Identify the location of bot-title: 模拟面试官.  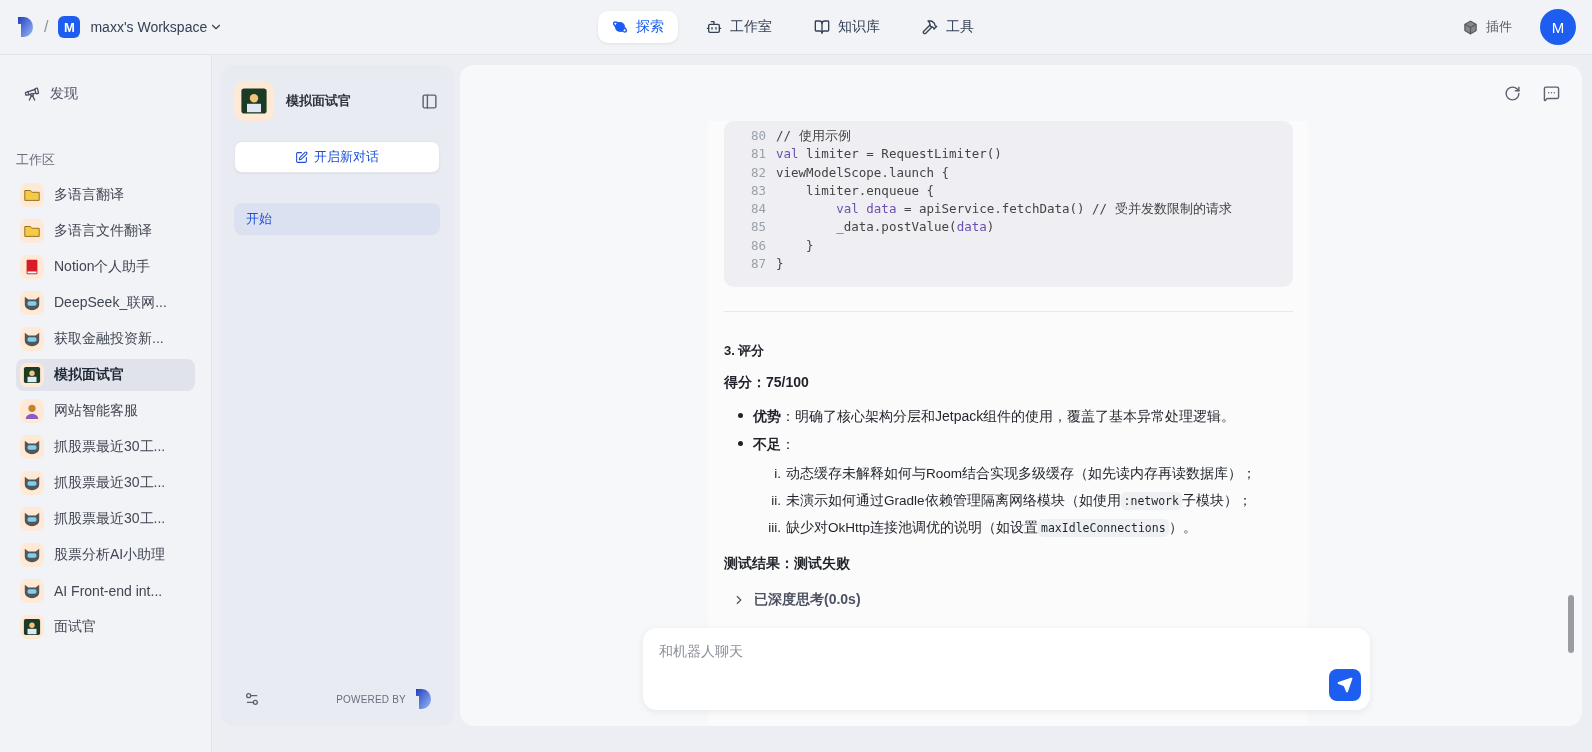
(319, 101).